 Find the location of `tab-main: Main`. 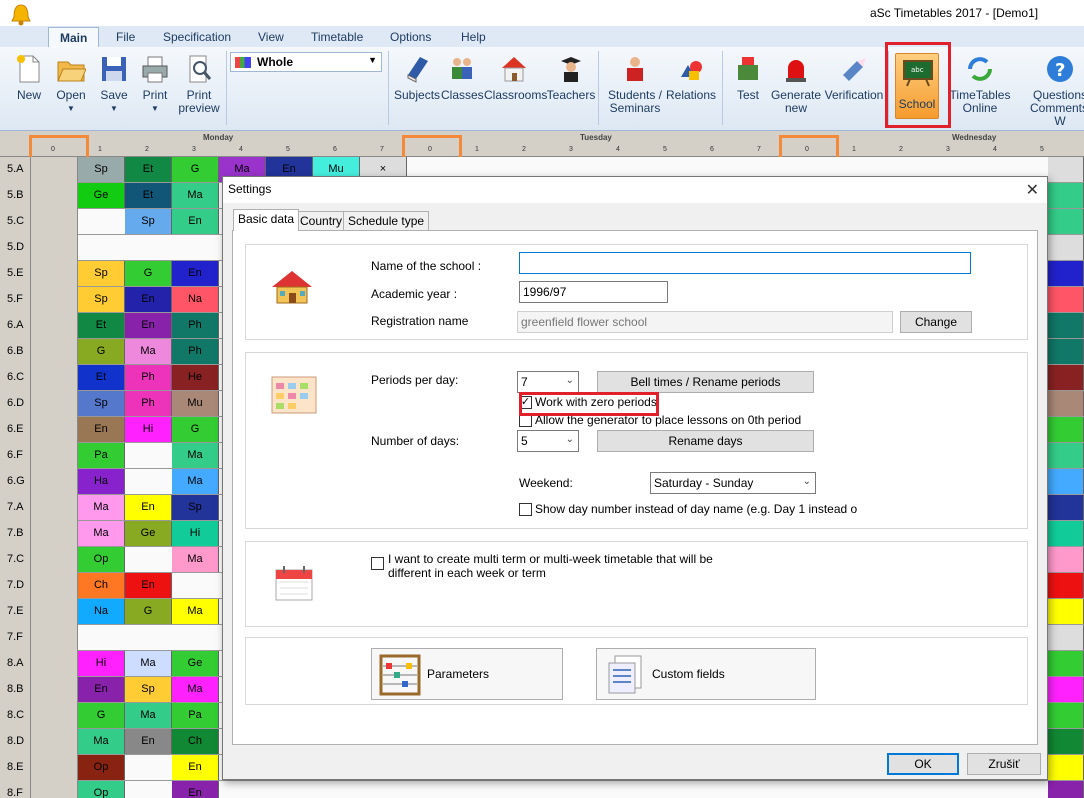

tab-main: Main is located at coordinates (74, 38).